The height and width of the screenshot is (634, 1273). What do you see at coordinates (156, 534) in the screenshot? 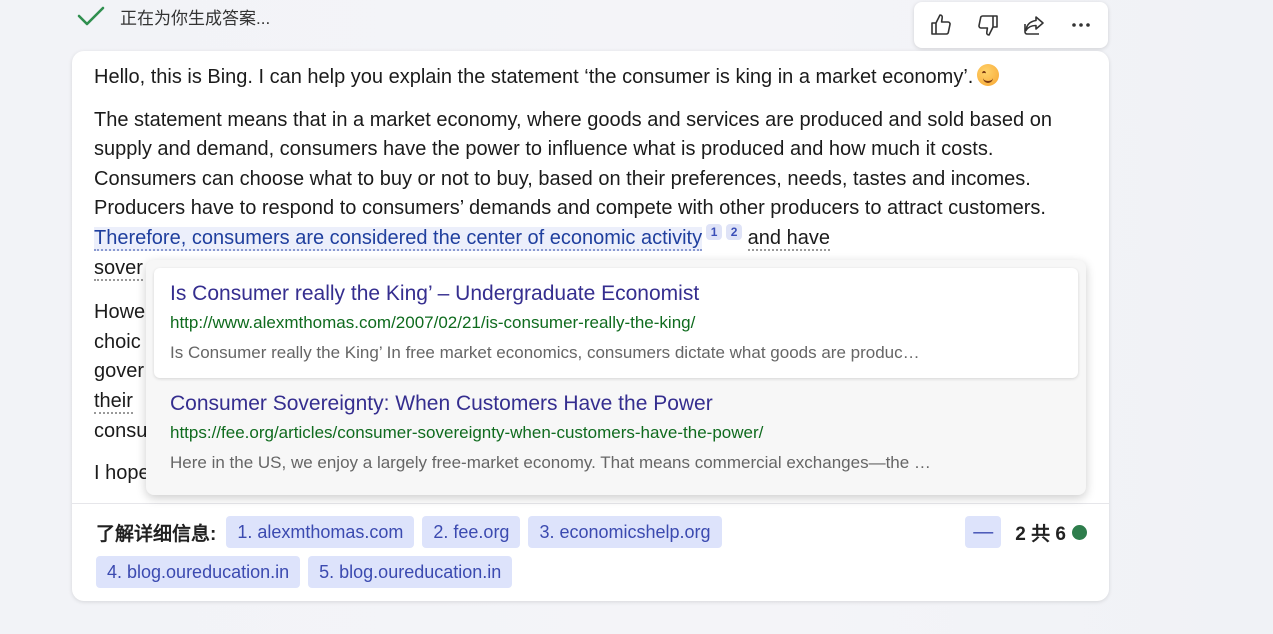
I see `learn-more-label: 了解详细信息:` at bounding box center [156, 534].